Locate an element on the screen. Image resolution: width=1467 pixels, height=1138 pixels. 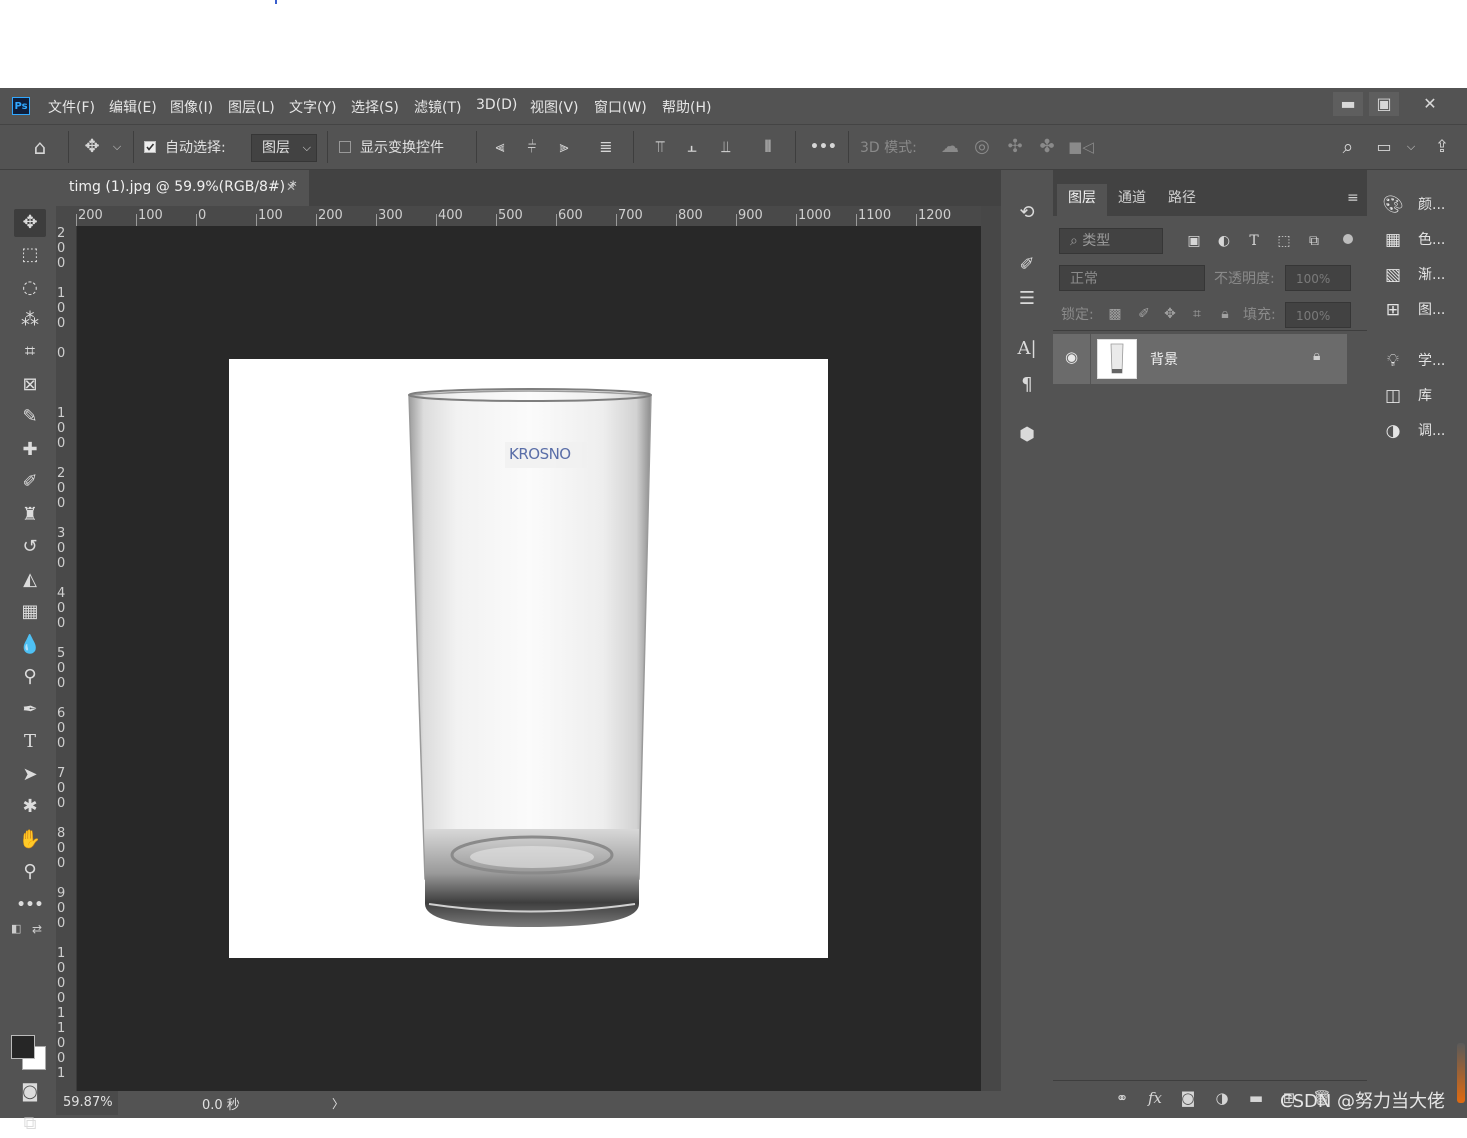
filter-adjustment-icon: ◐ is located at coordinates (1224, 241).